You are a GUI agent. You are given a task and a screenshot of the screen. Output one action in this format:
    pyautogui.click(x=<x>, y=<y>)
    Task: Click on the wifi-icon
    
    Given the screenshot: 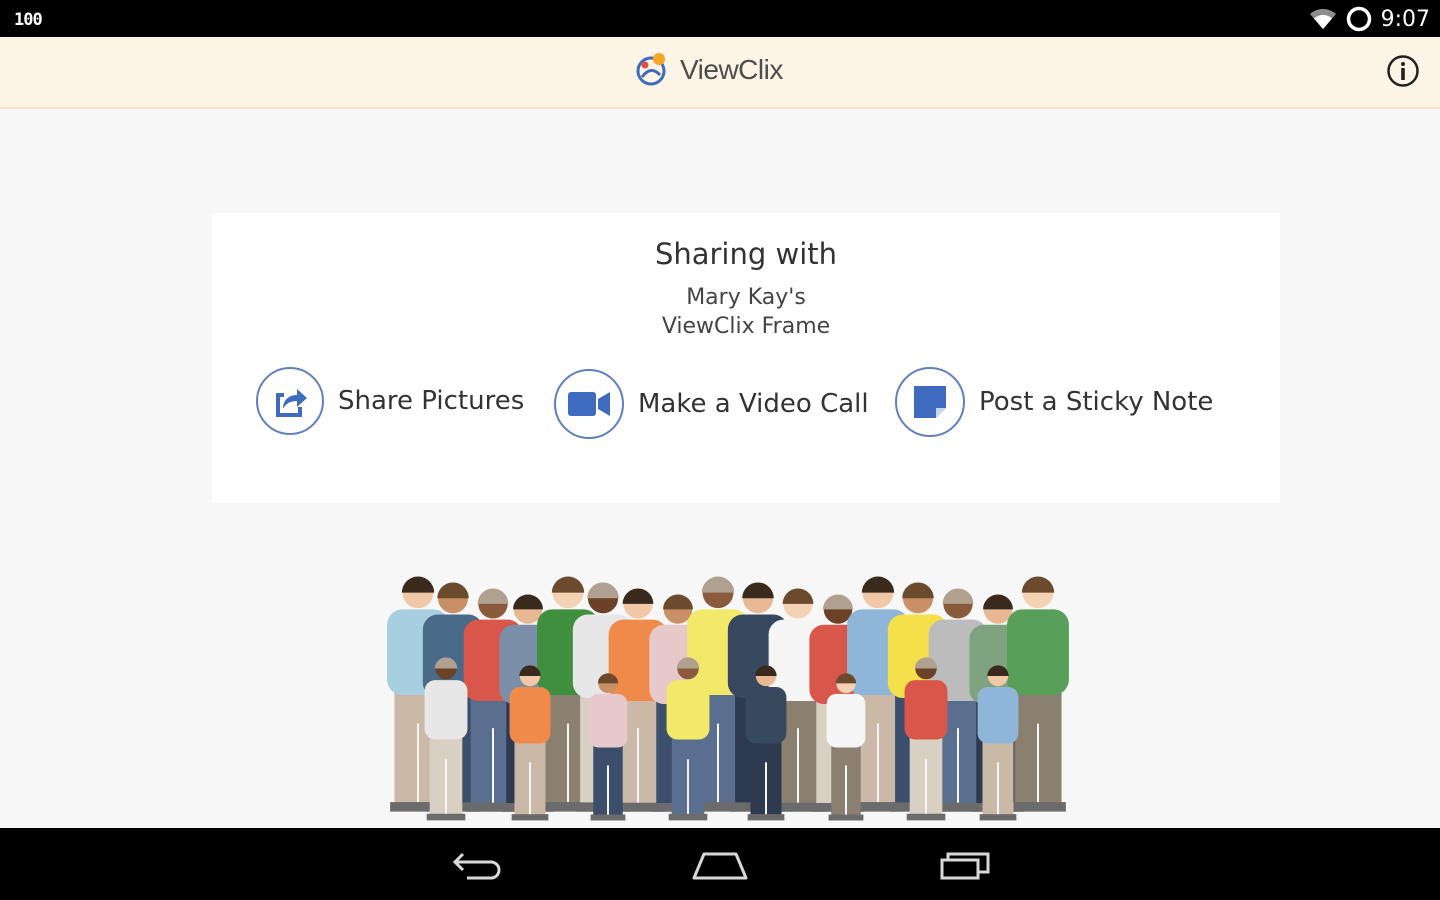 What is the action you would take?
    pyautogui.click(x=1322, y=18)
    